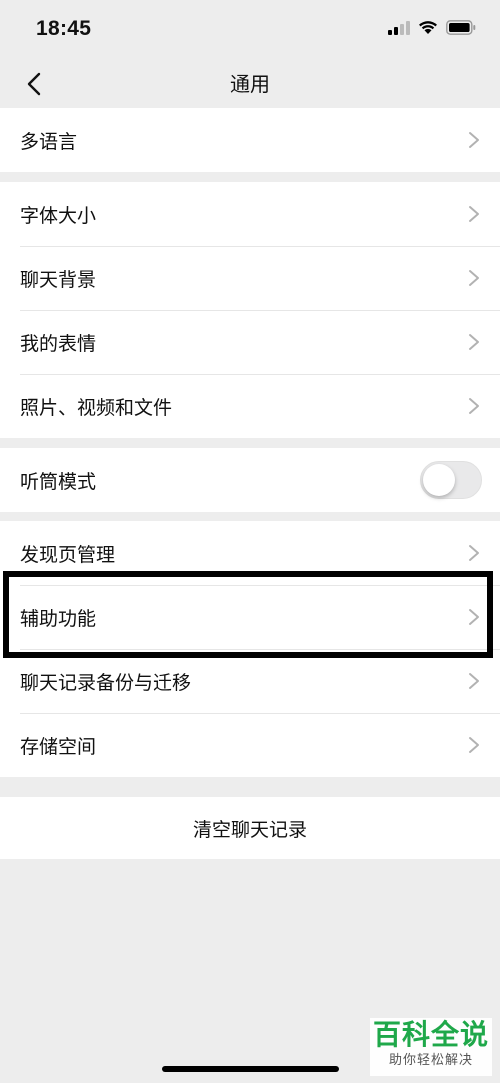  What do you see at coordinates (399, 27) in the screenshot?
I see `cellular-signal-icon` at bounding box center [399, 27].